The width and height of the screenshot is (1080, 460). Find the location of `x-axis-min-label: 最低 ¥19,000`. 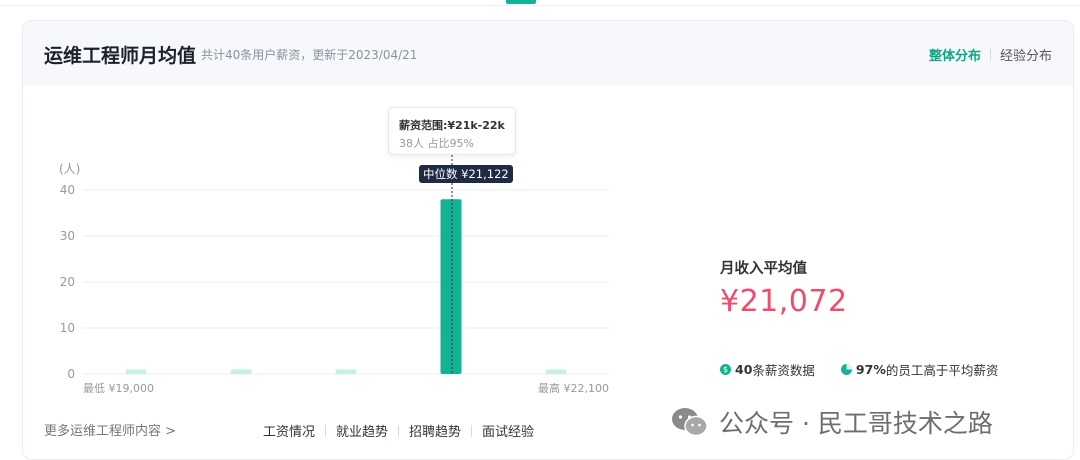

x-axis-min-label: 最低 ¥19,000 is located at coordinates (118, 388).